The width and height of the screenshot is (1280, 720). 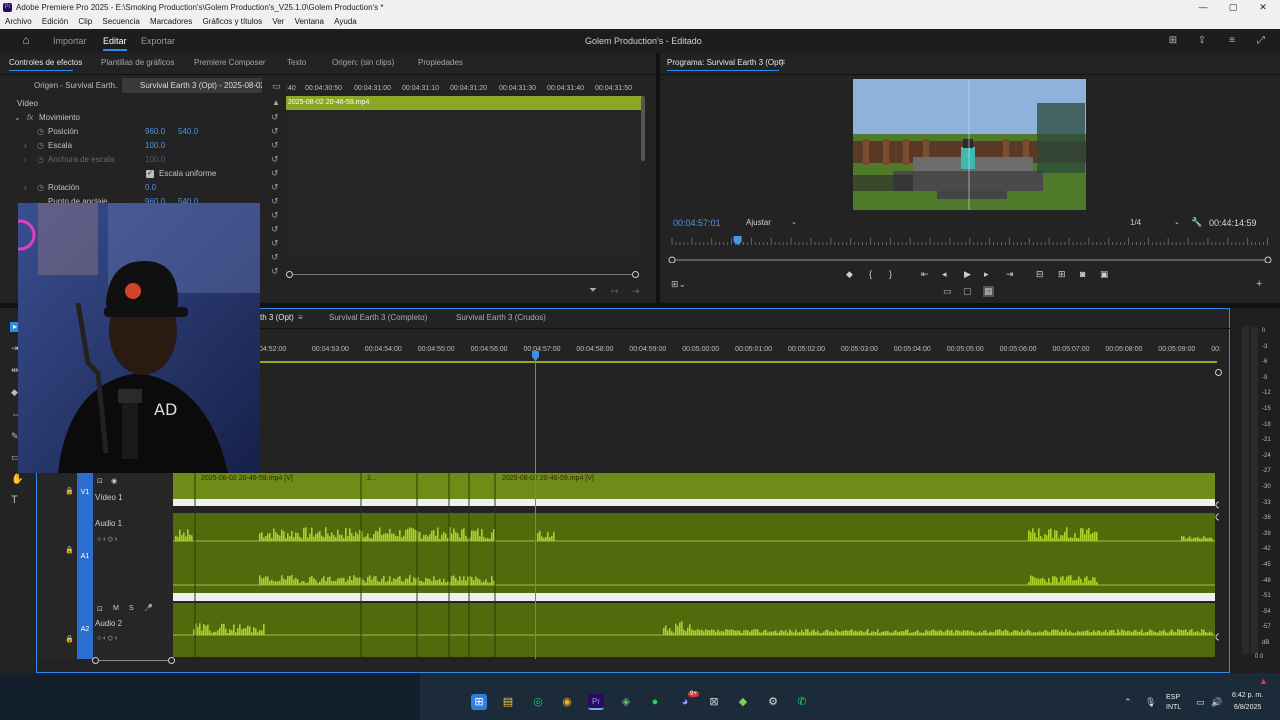 What do you see at coordinates (986, 274) in the screenshot?
I see `step-forward-icon: ▸` at bounding box center [986, 274].